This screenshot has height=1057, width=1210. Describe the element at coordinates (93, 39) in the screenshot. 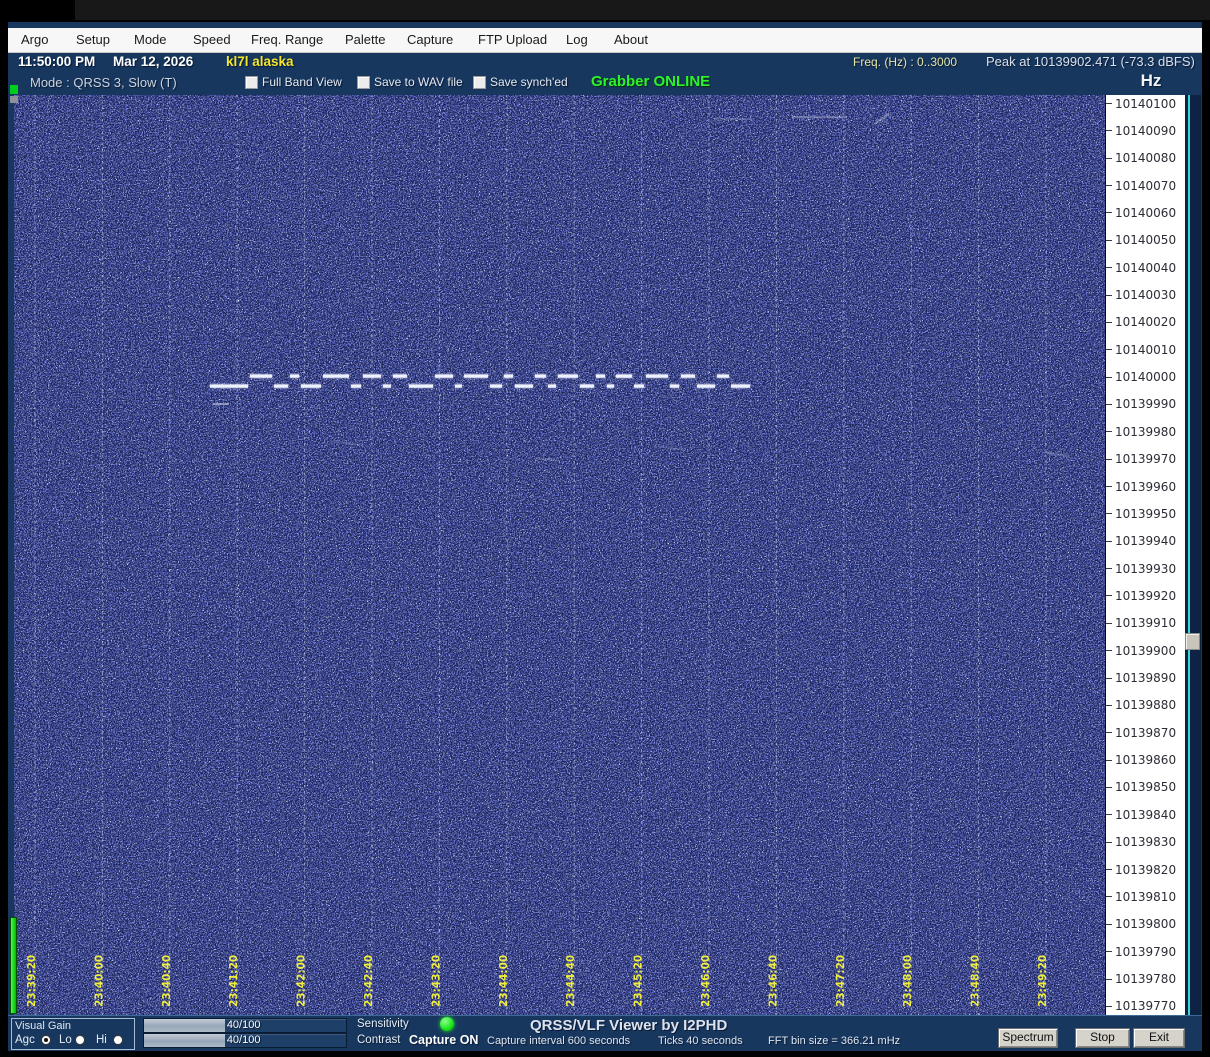

I see `menu-item-setup: Setup` at that location.